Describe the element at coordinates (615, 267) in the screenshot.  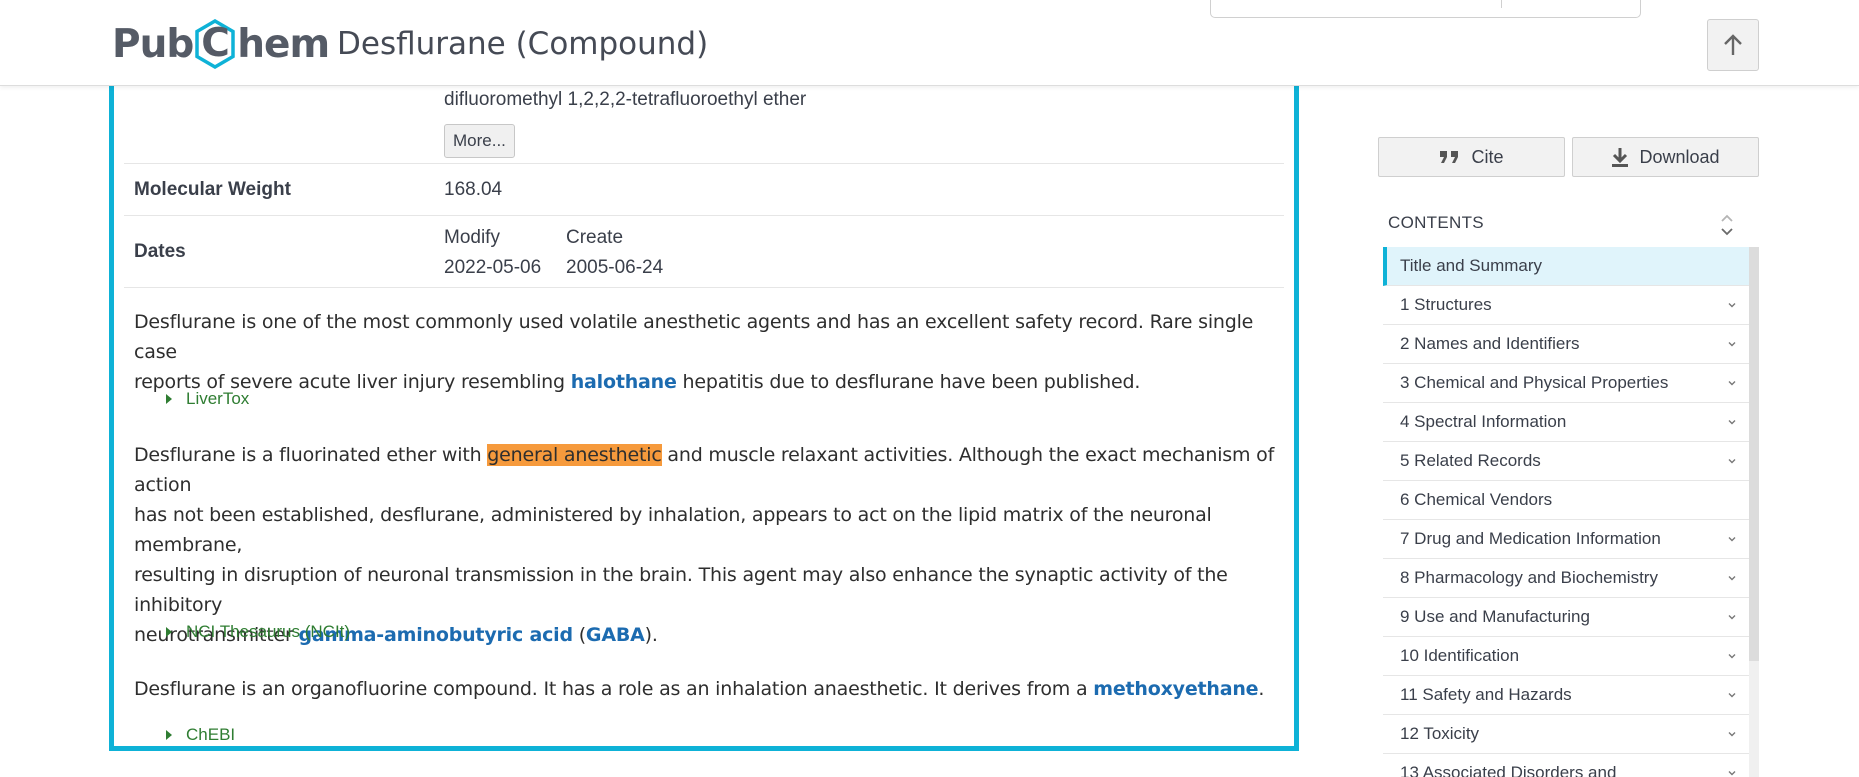
I see `create-date: 2005-06-24` at that location.